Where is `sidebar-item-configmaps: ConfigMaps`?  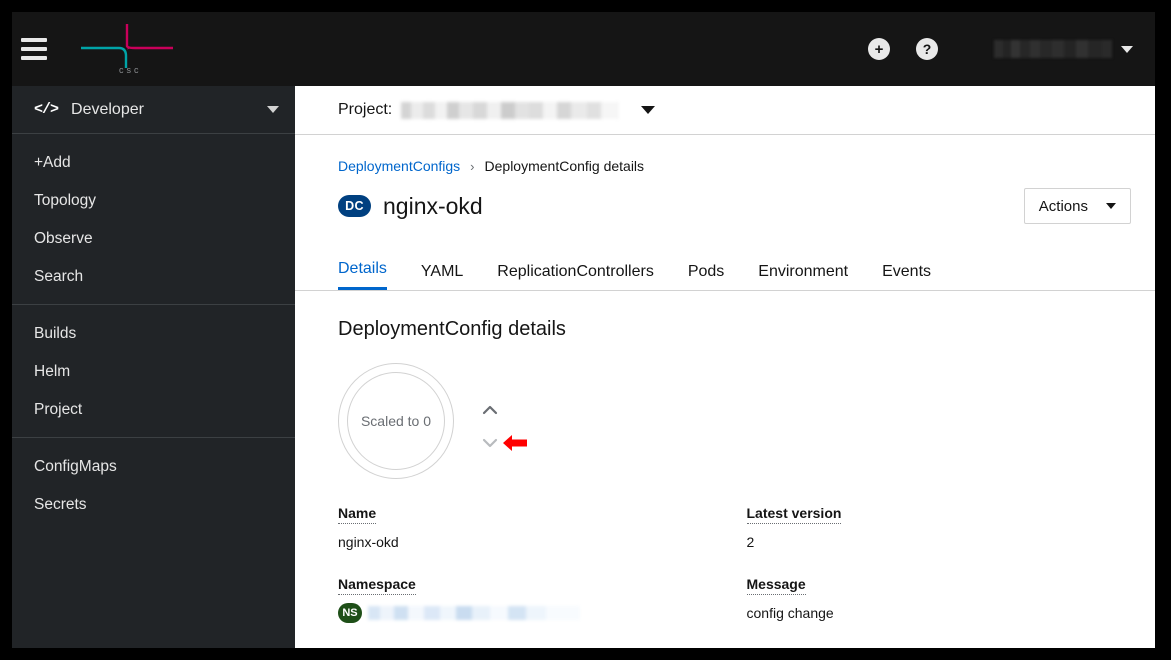 sidebar-item-configmaps: ConfigMaps is located at coordinates (153, 467).